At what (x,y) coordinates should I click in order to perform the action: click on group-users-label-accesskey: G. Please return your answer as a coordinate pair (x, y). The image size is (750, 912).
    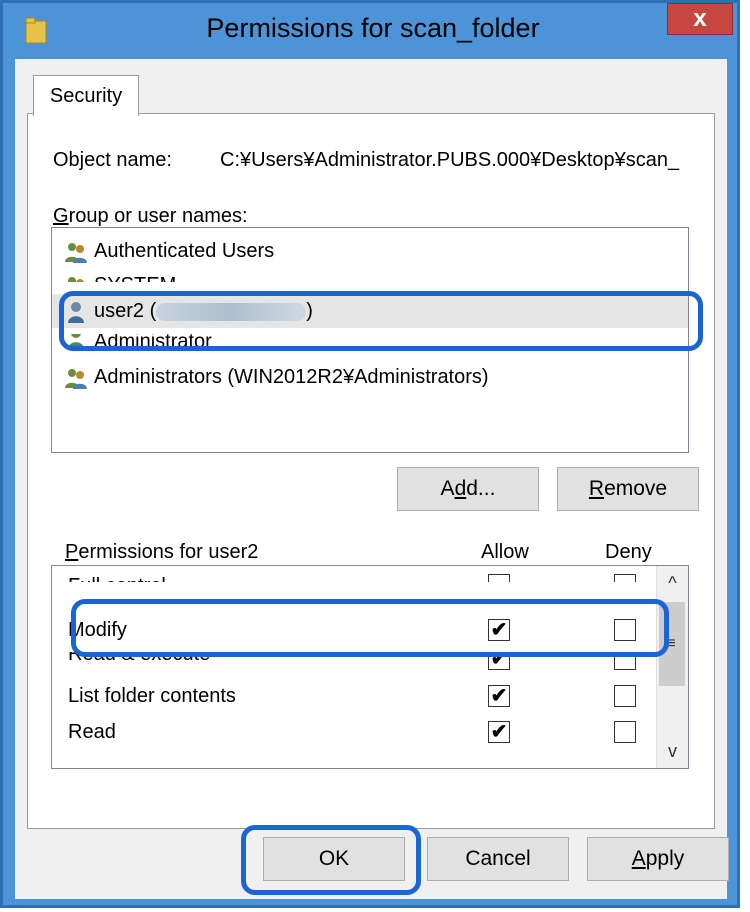
    Looking at the image, I should click on (61, 216).